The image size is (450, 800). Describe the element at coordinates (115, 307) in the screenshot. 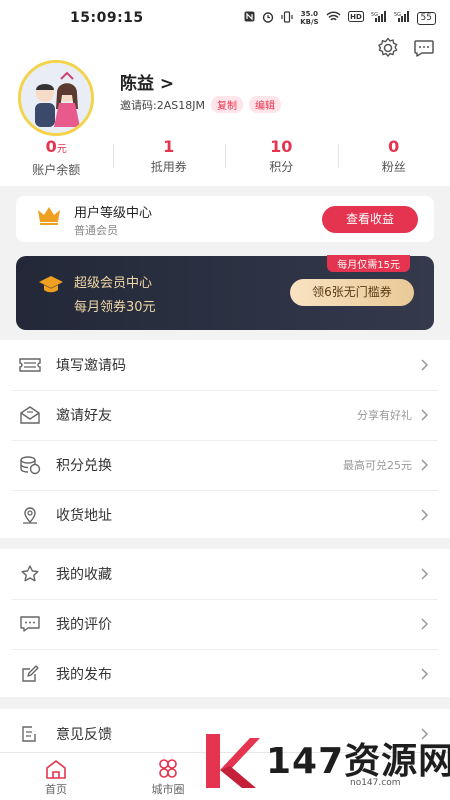

I see `vip-subtitle: 每月领券30元` at that location.